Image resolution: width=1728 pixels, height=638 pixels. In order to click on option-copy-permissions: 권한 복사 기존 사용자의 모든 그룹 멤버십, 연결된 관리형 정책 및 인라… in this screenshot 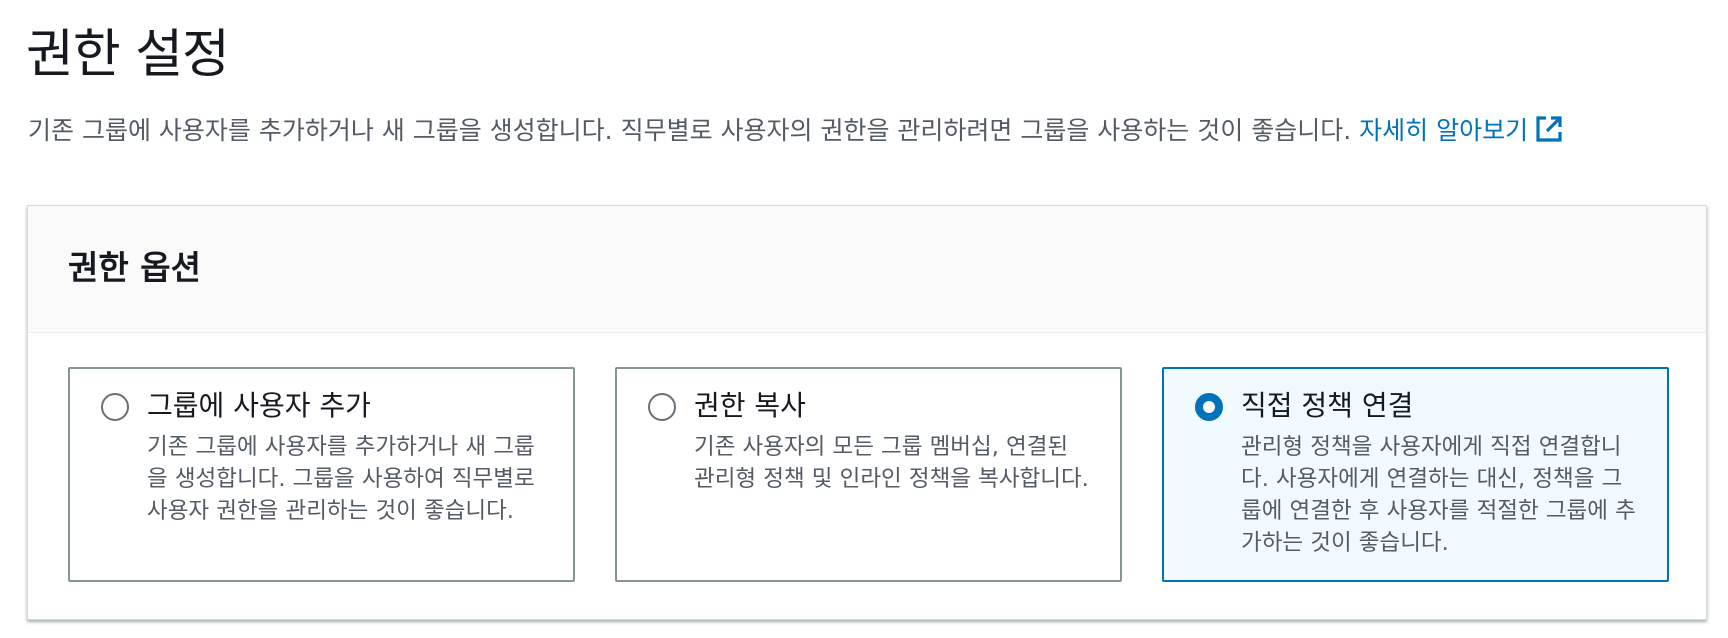, I will do `click(868, 474)`.